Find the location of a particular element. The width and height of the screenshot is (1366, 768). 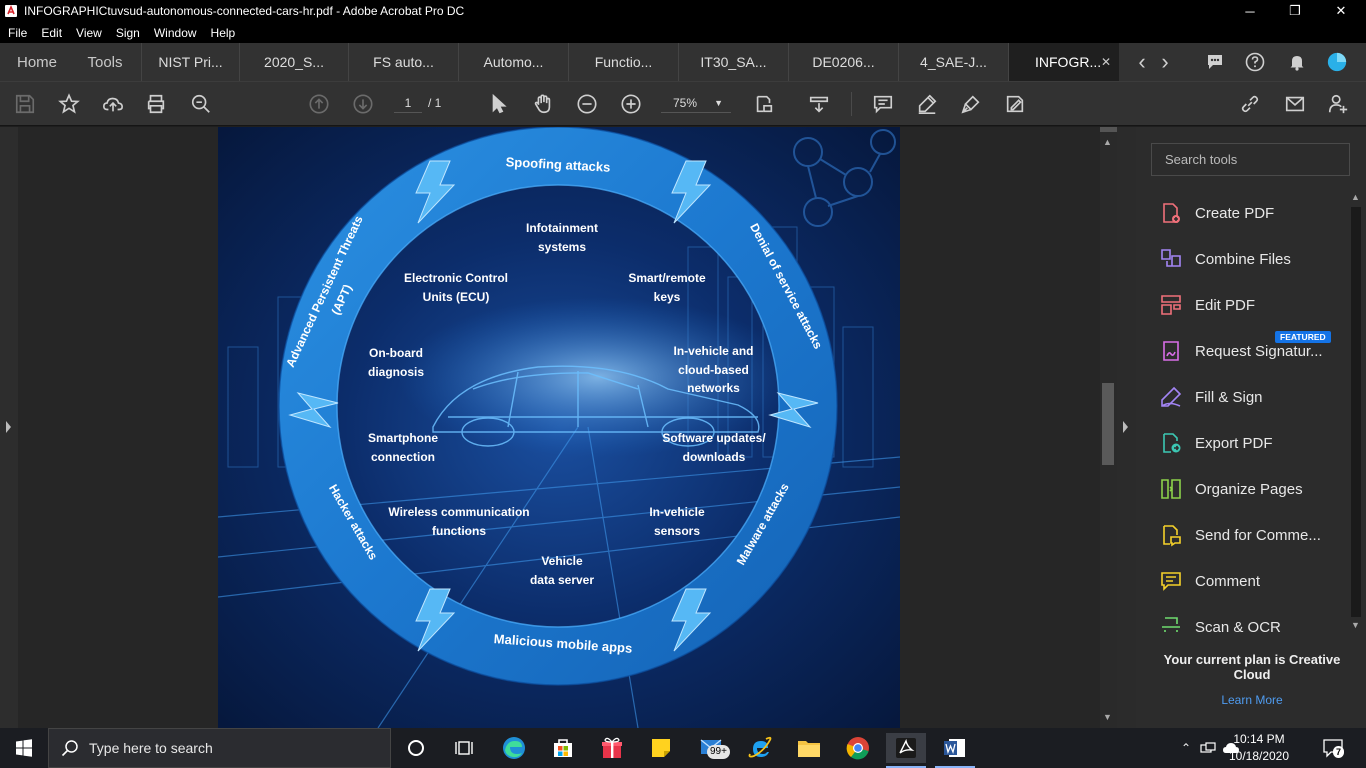

internet-explorer-icon is located at coordinates (760, 748).